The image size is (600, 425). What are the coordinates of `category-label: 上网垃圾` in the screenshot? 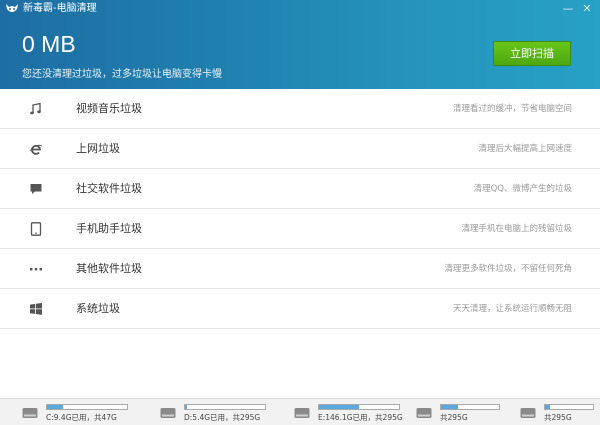 It's located at (98, 148).